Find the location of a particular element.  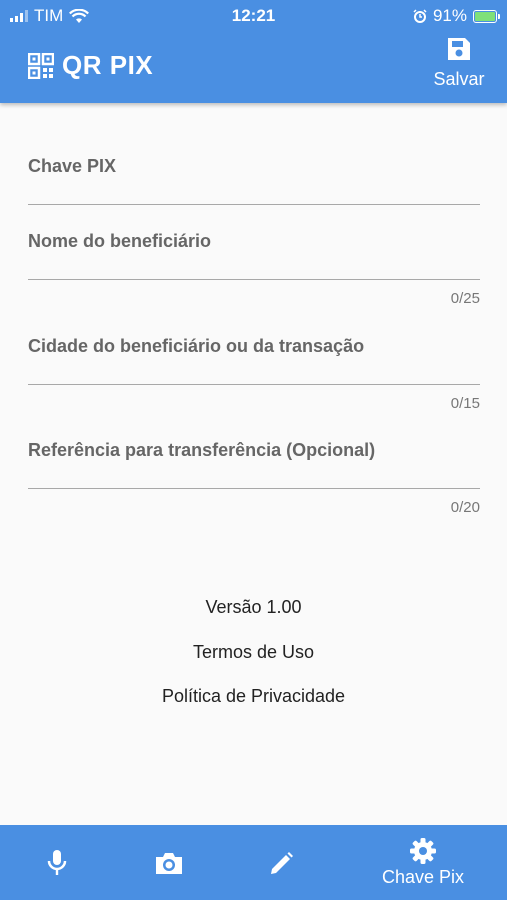

city-input is located at coordinates (256, 357).